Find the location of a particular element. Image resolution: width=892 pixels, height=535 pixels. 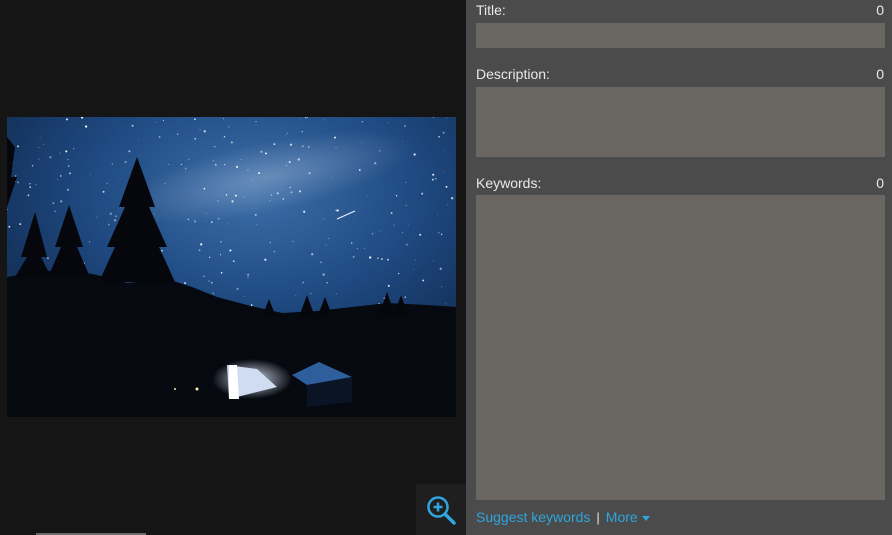

caret-down-icon is located at coordinates (645, 518).